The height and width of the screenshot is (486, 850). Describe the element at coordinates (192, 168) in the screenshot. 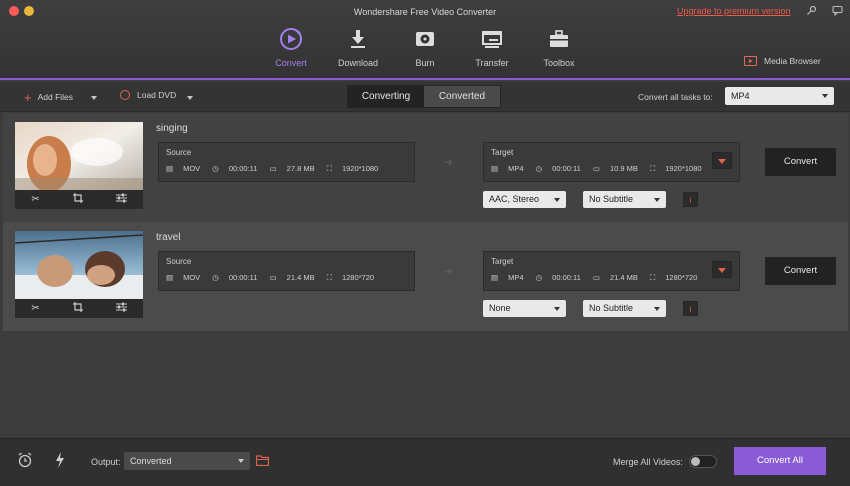

I see `source-format: MOV` at that location.